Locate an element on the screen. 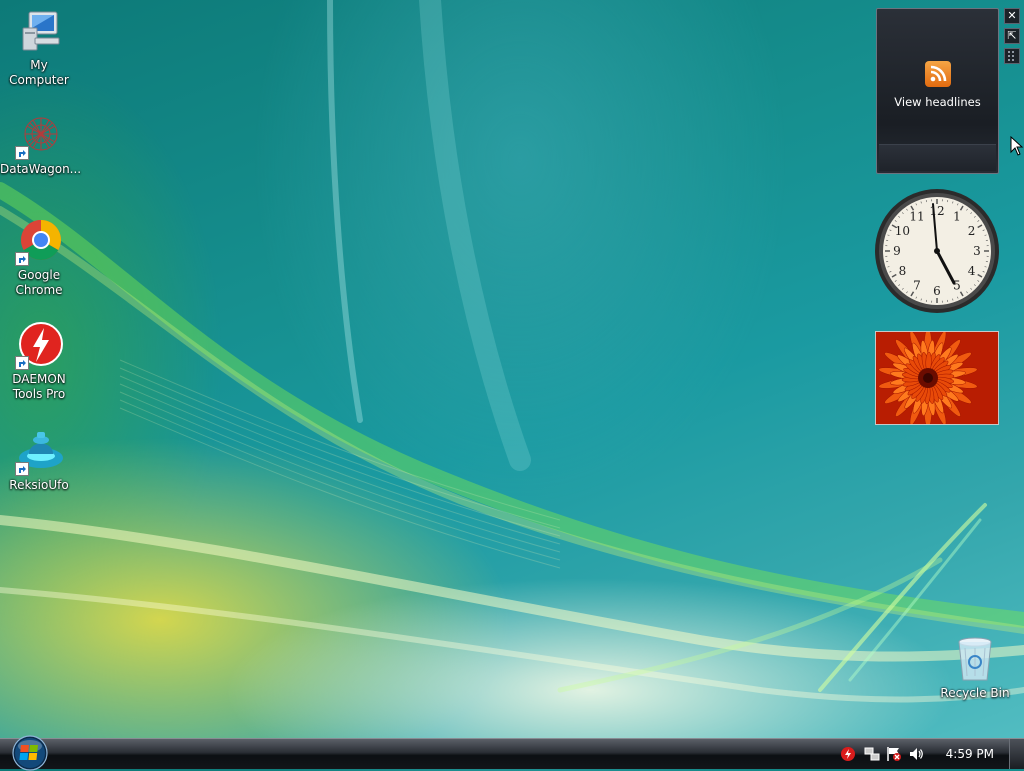 The height and width of the screenshot is (771, 1024). clock-numeral: 9 is located at coordinates (897, 251).